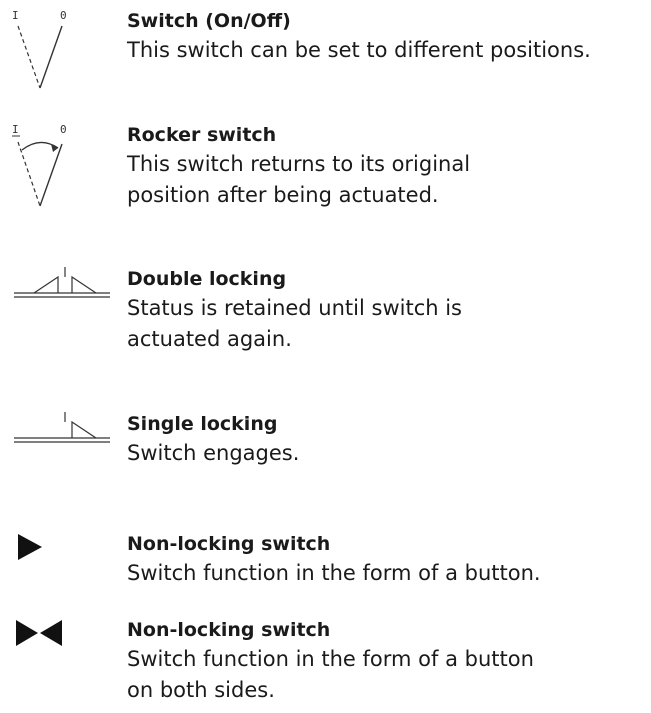 This screenshot has height=713, width=651. I want to click on single-locking-icon, so click(64, 427).